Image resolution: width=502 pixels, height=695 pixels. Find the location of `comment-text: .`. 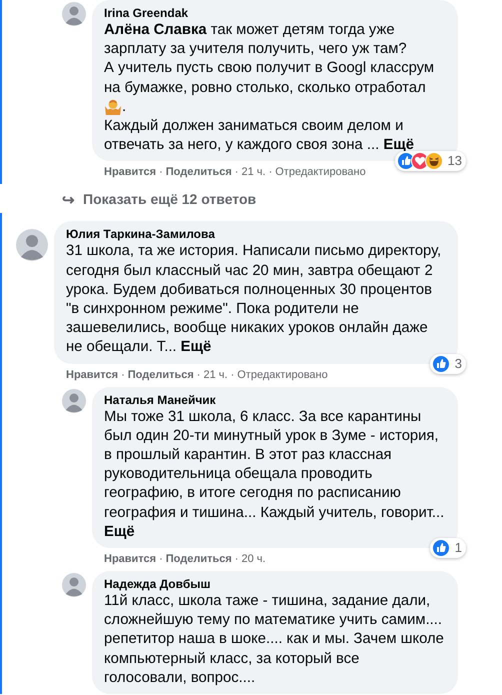

comment-text: . is located at coordinates (124, 107).